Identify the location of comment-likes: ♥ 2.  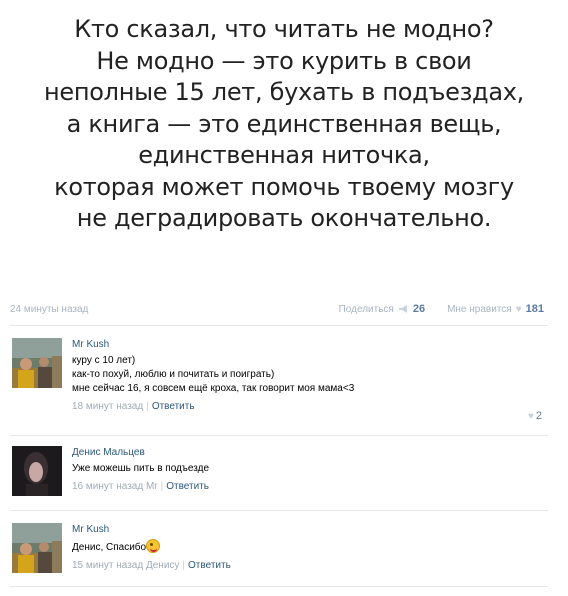
(535, 416).